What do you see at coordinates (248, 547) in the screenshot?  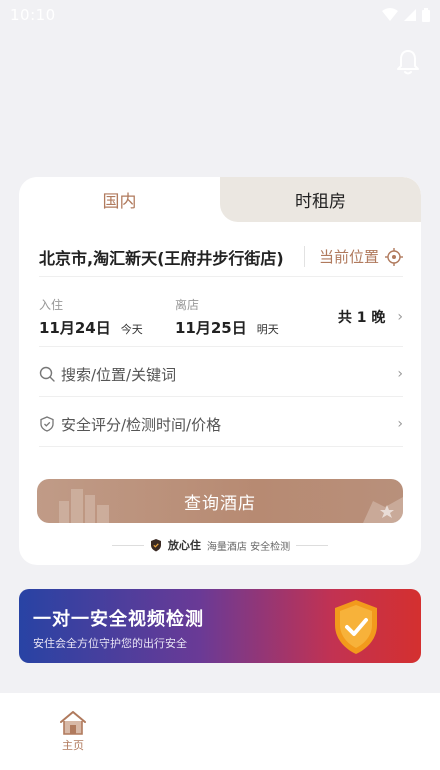 I see `assurance-text: 海量酒店 安全检测` at bounding box center [248, 547].